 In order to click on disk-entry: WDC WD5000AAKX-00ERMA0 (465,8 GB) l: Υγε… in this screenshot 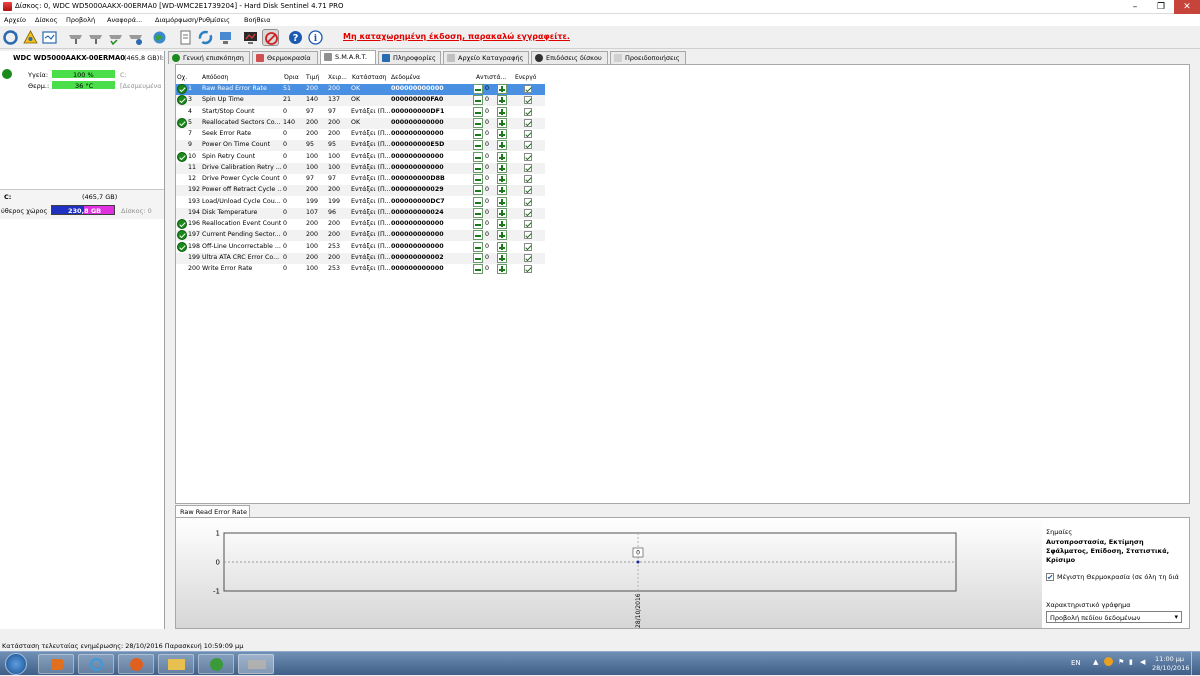, I will do `click(82, 72)`.